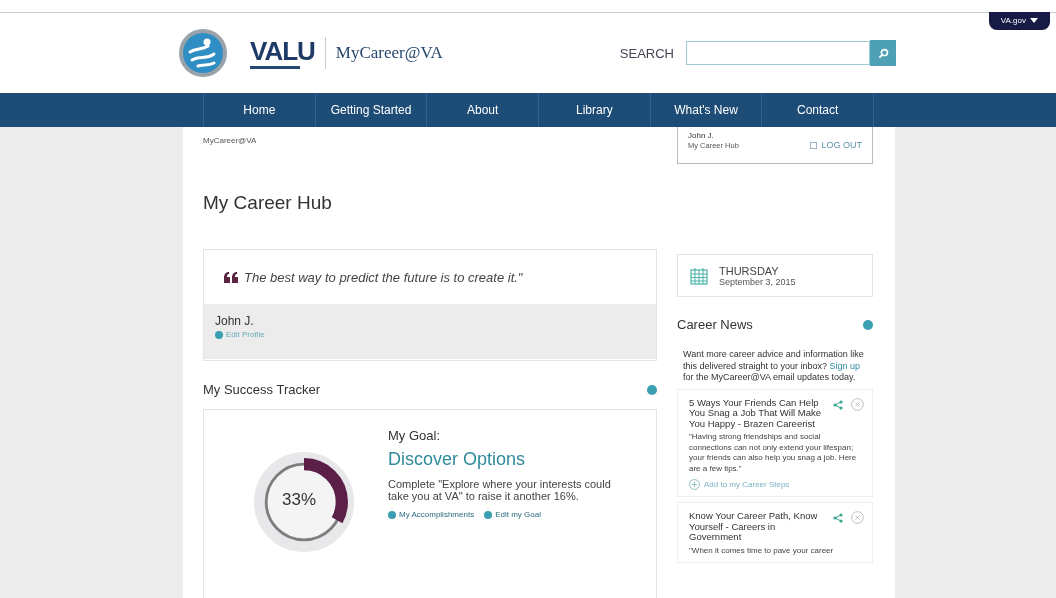  What do you see at coordinates (231, 277) in the screenshot?
I see `quote-mark-icon` at bounding box center [231, 277].